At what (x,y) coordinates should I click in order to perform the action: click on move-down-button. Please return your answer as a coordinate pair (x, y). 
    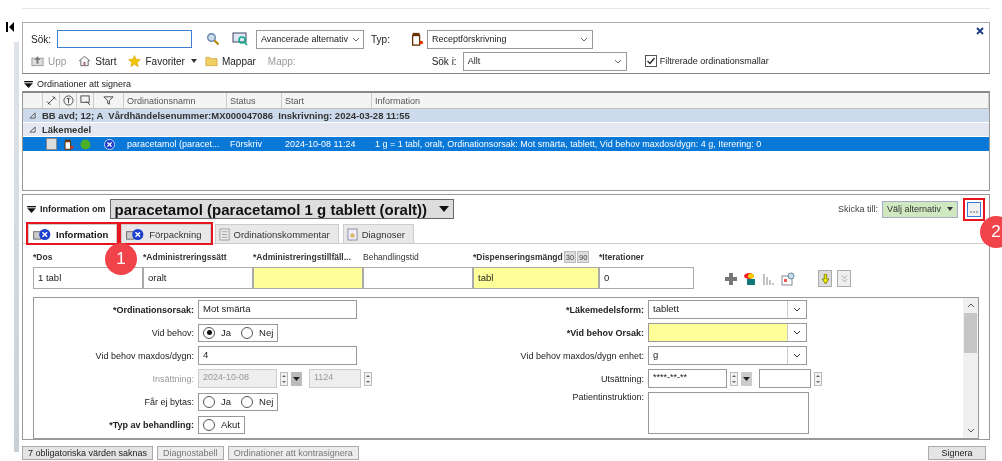
    Looking at the image, I should click on (825, 278).